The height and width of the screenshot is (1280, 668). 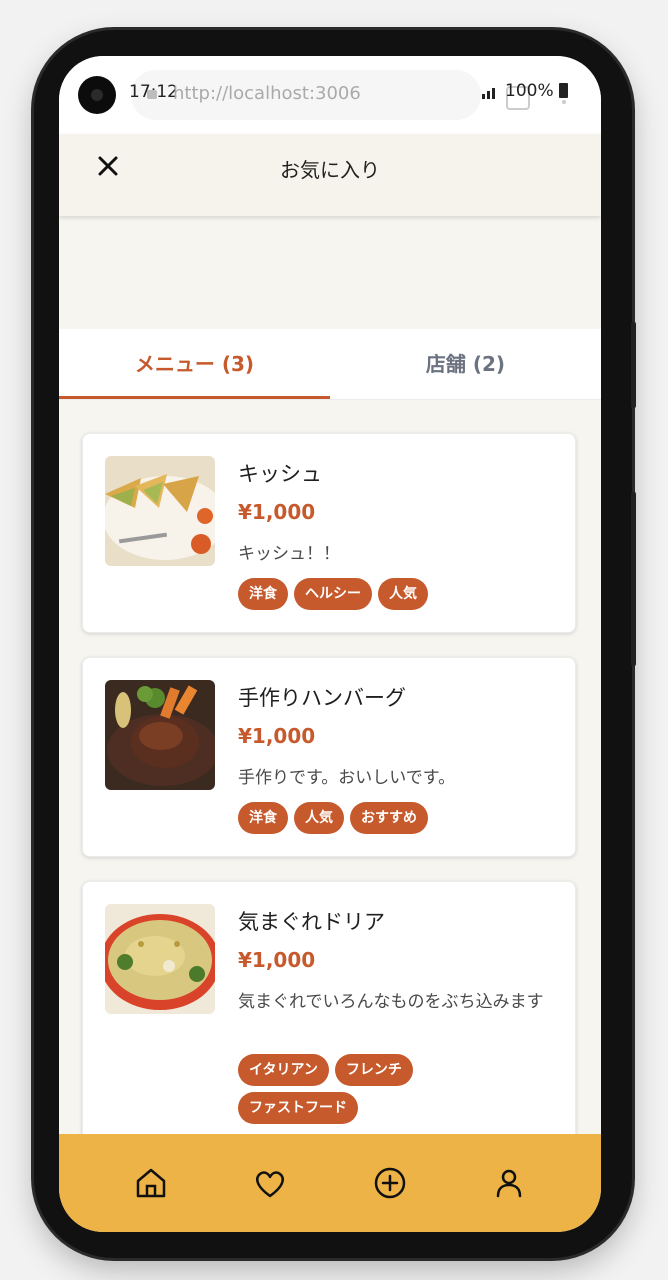 I want to click on quiche-image, so click(x=160, y=511).